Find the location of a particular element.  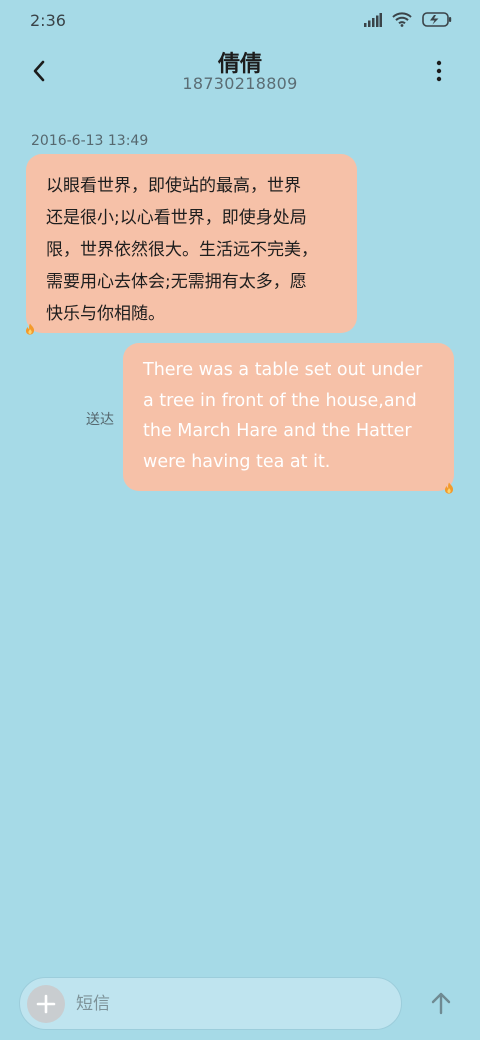

message-line: 快乐与你相随。 is located at coordinates (105, 314).